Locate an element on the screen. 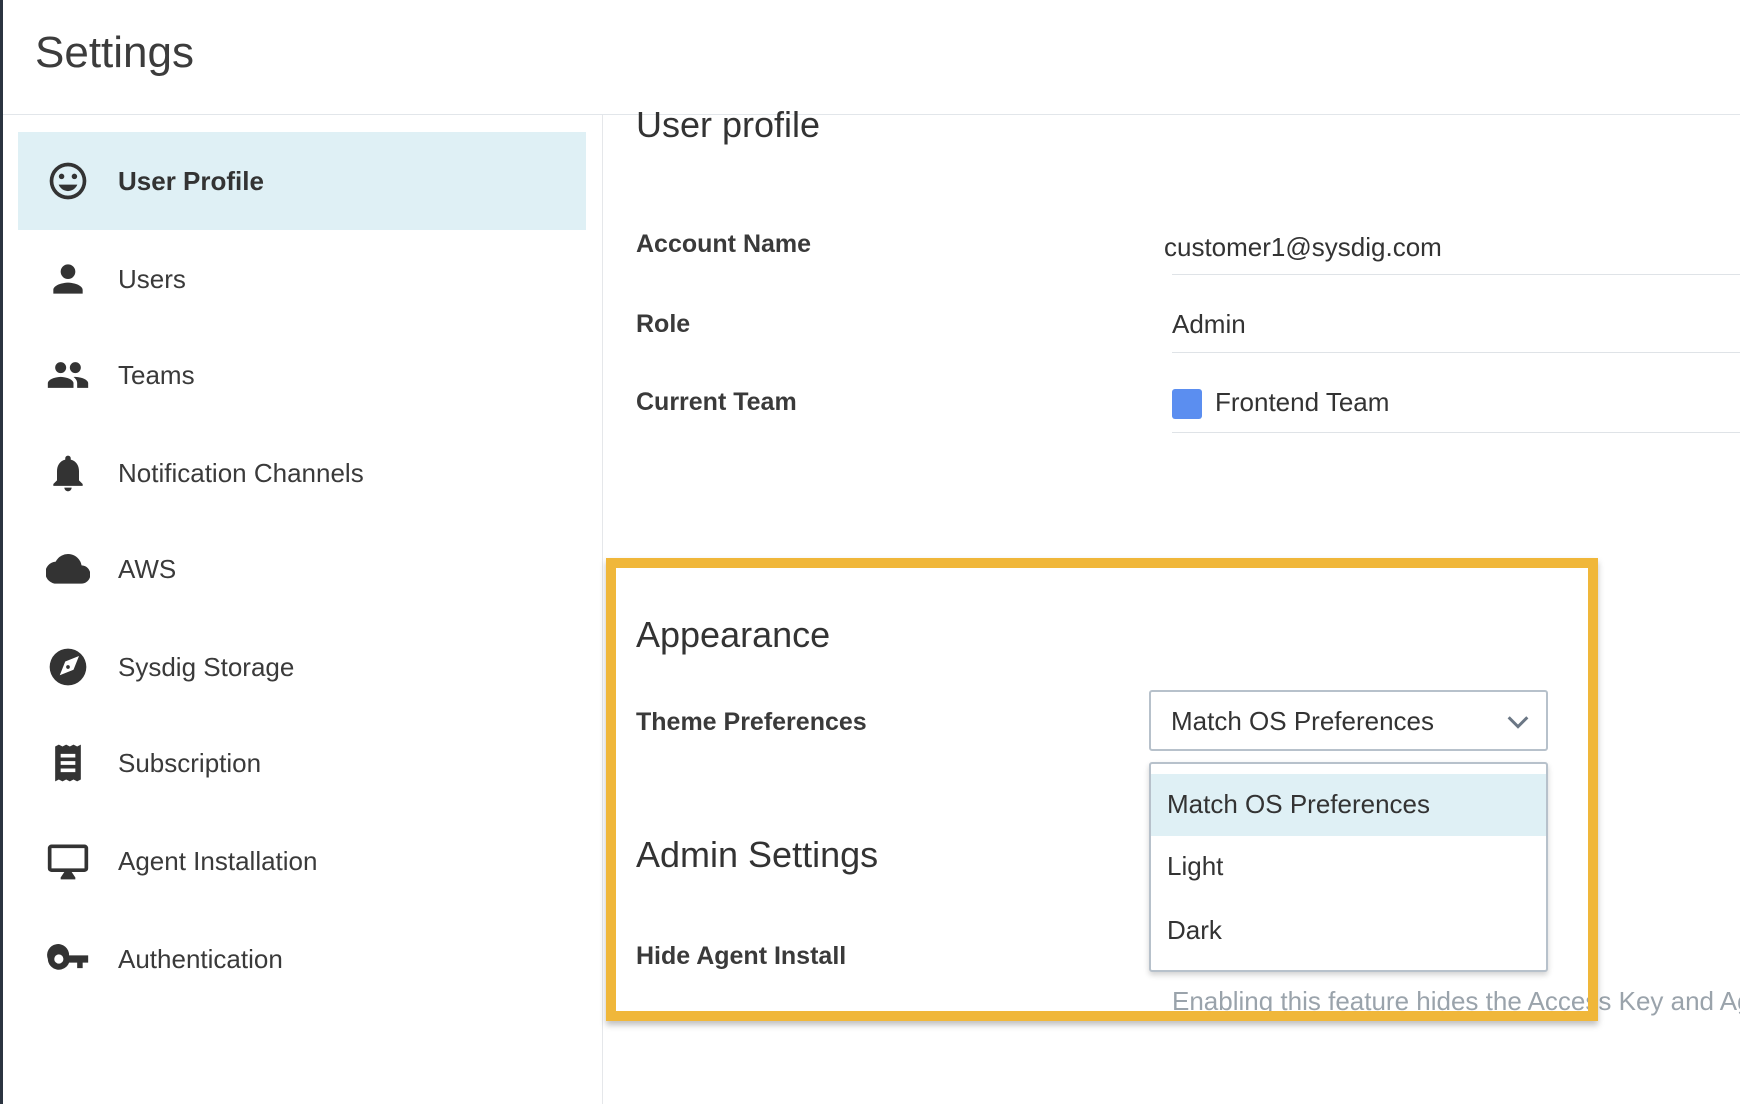 The width and height of the screenshot is (1740, 1104). theme-select-value: Match OS Preferences is located at coordinates (1302, 721).